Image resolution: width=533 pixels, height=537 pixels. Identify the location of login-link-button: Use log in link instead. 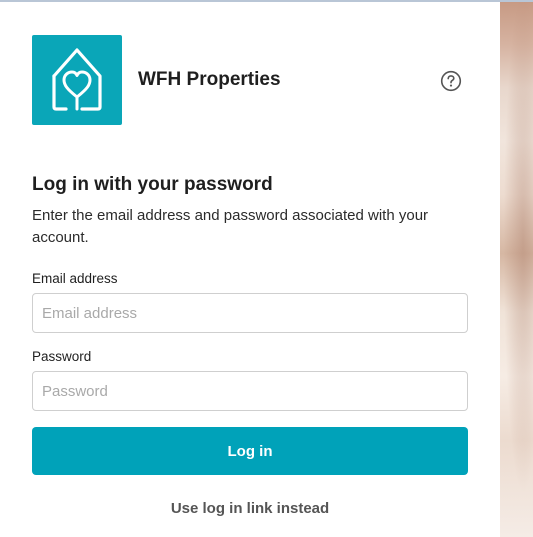
(250, 509).